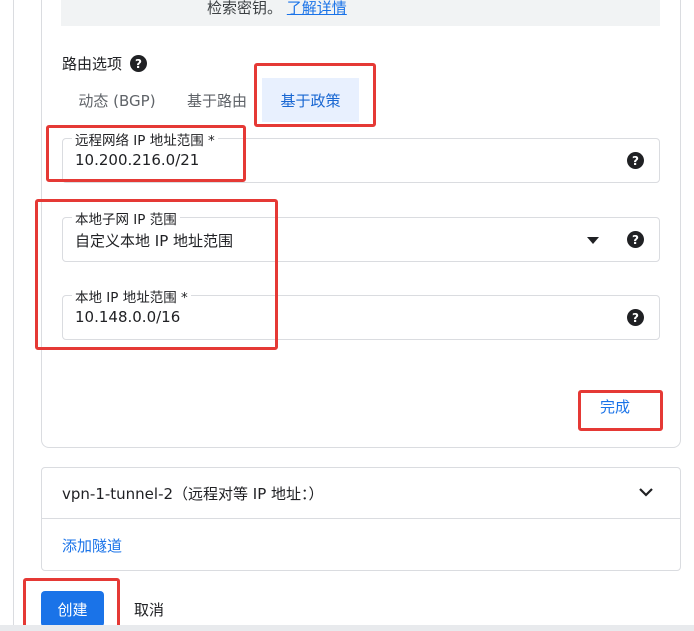 This screenshot has width=694, height=631. I want to click on remote-ip-range-field: 远程网络 IP 地址范围 * 10.200.216.0/21 ?, so click(361, 156).